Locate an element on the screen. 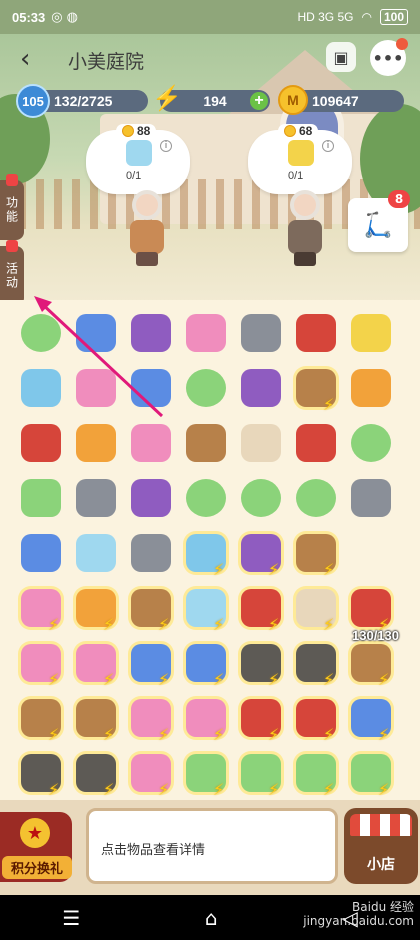 This screenshot has width=420, height=940. grandpa-character is located at coordinates (146, 228).